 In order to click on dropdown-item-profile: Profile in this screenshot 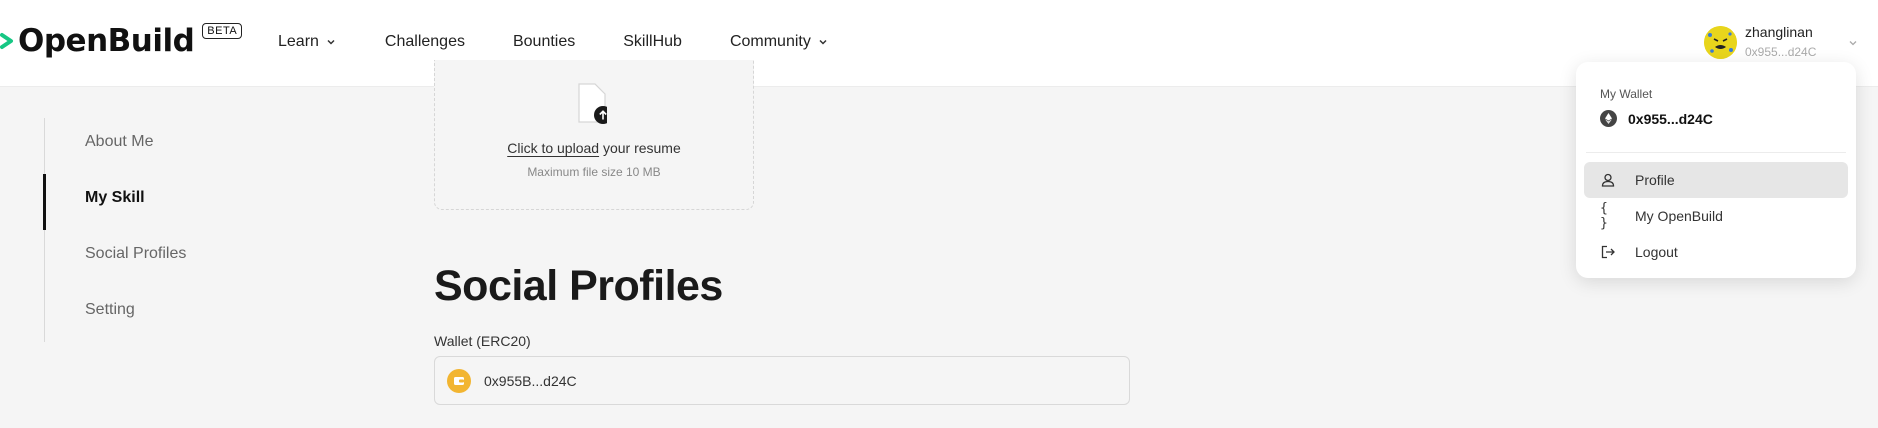, I will do `click(1716, 180)`.